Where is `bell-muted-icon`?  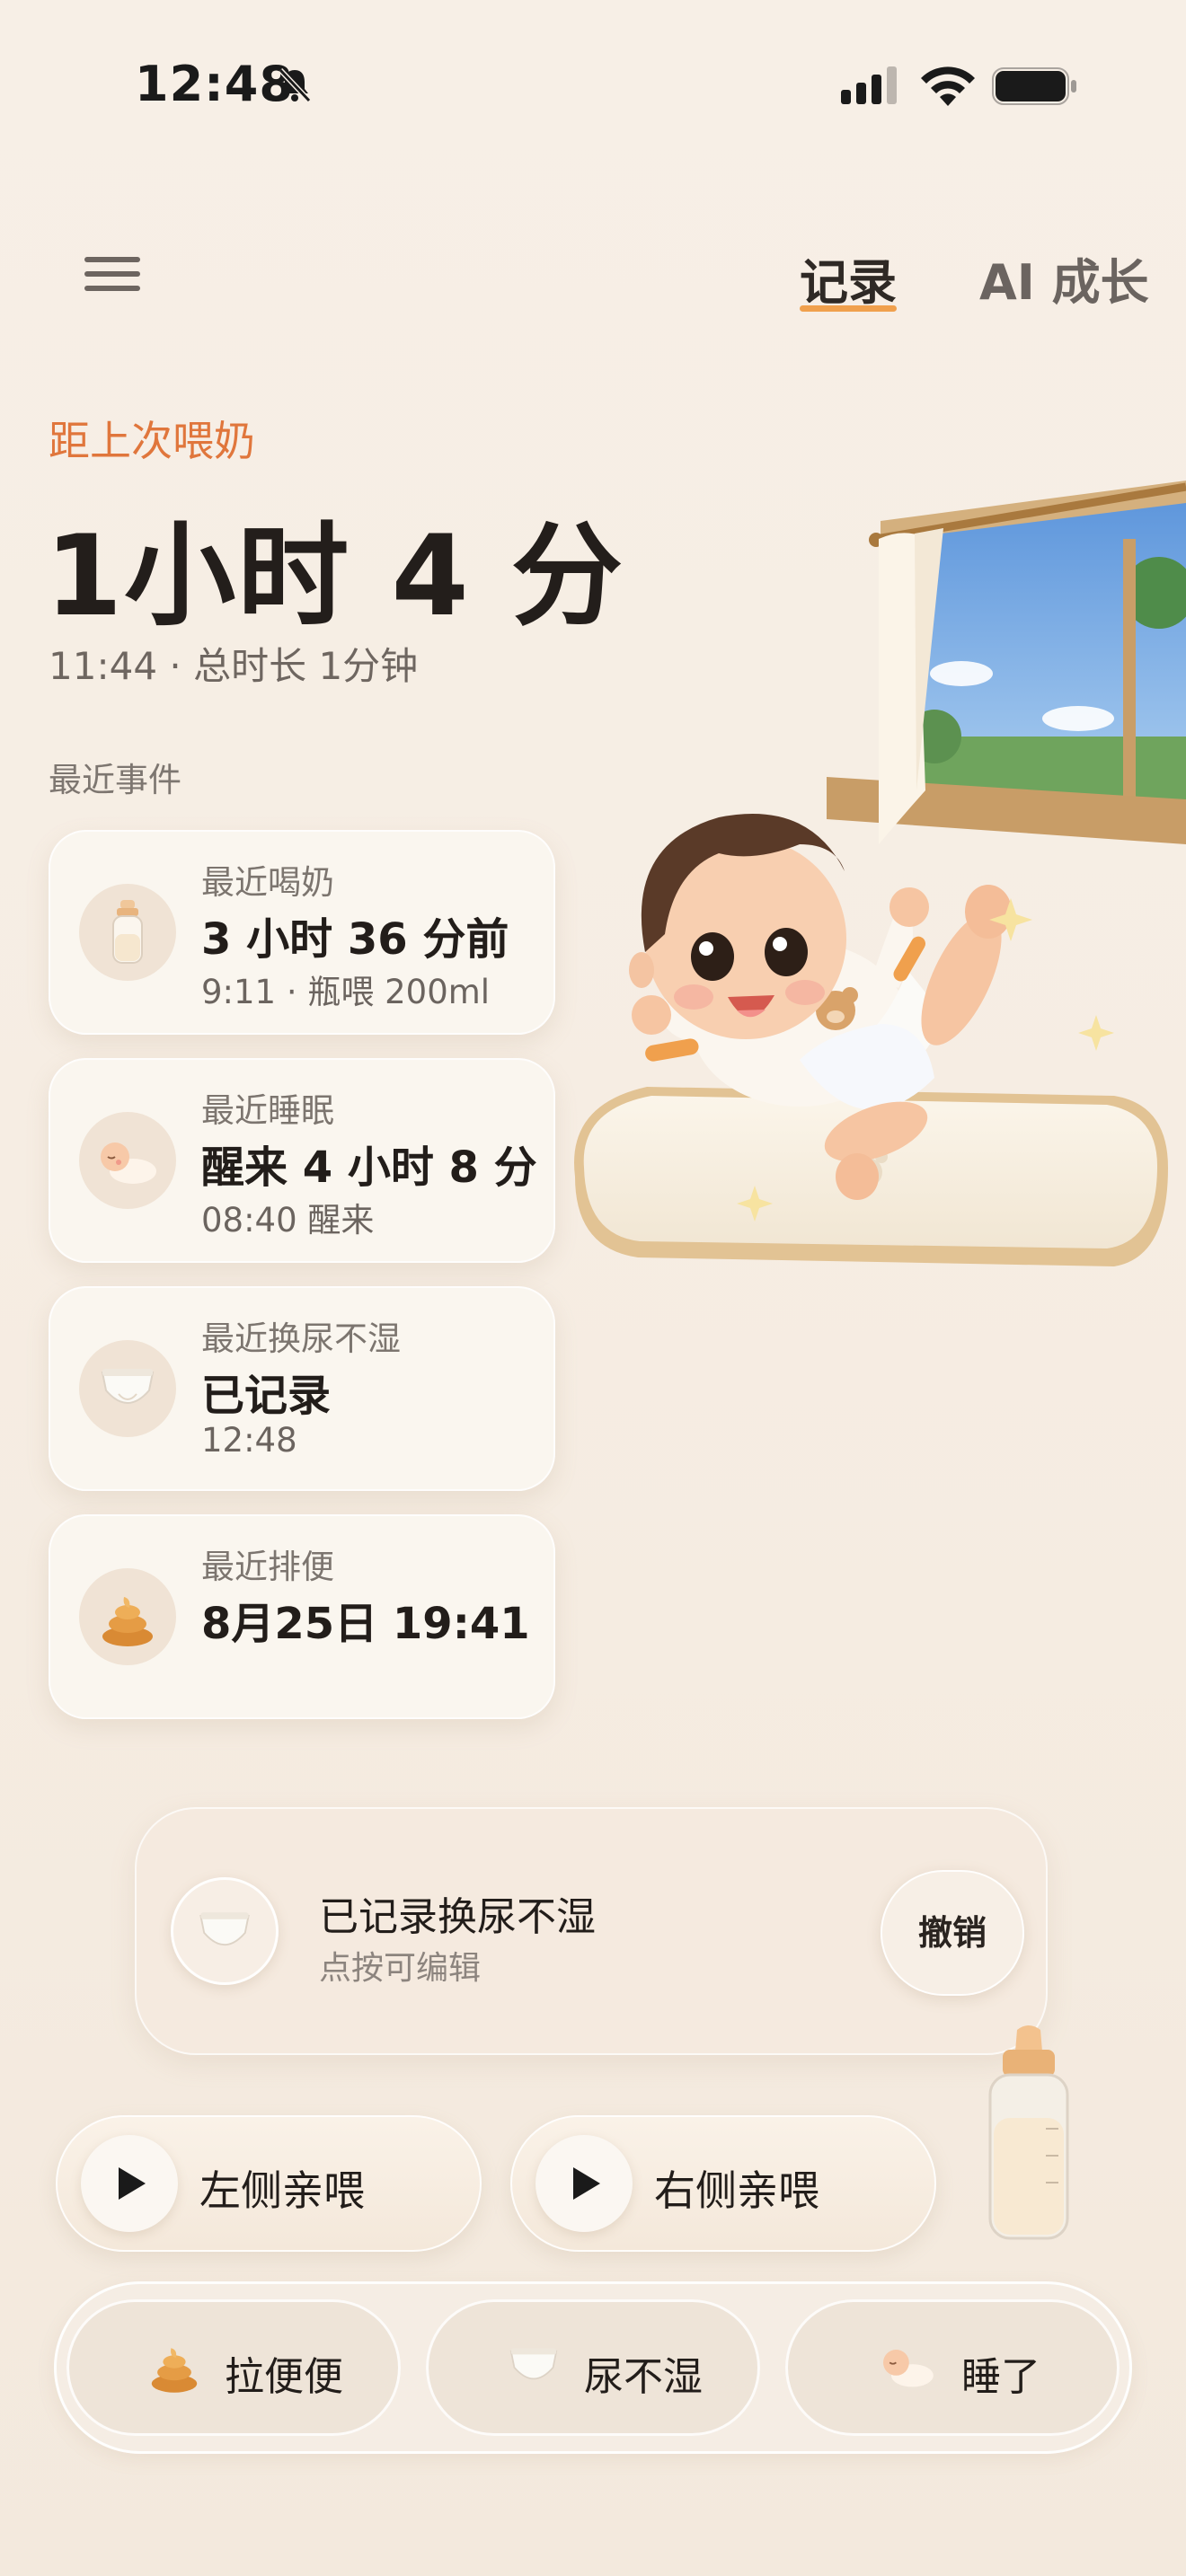
bell-muted-icon is located at coordinates (295, 85).